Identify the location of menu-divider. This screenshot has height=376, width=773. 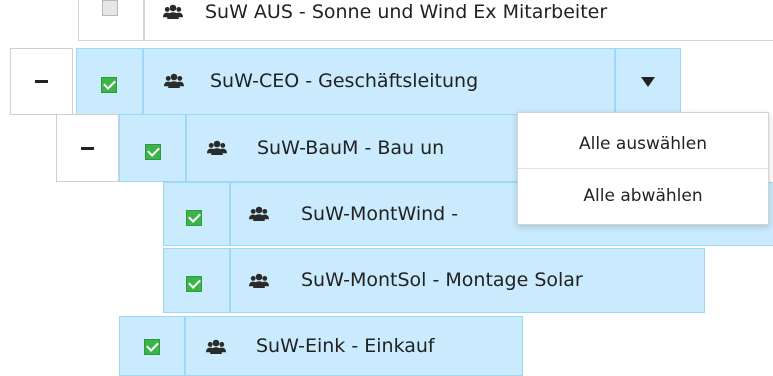
(643, 168).